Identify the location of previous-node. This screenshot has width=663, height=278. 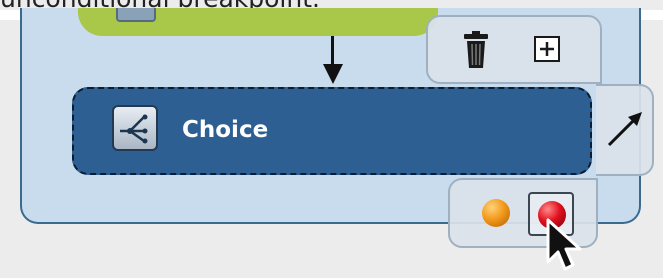
(258, 22).